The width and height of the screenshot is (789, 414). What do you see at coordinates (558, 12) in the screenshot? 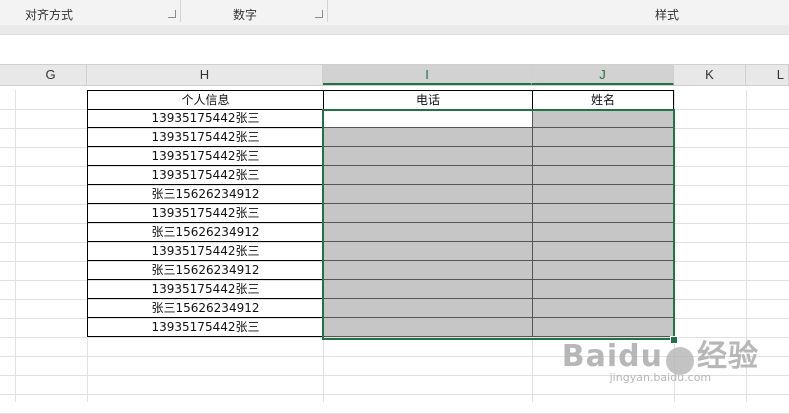
I see `ribbon-group-styles: 样式` at bounding box center [558, 12].